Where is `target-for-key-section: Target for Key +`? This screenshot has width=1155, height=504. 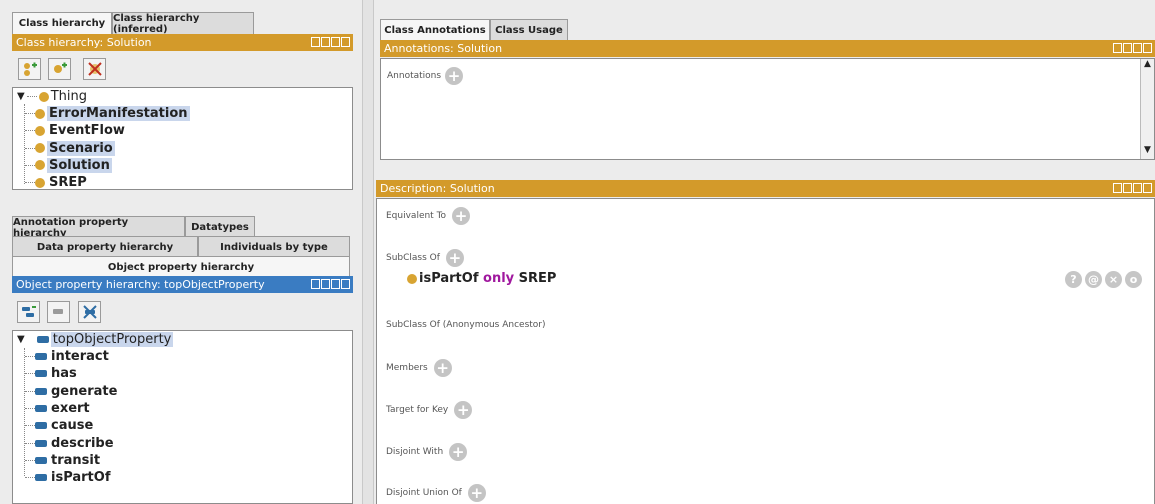 target-for-key-section: Target for Key + is located at coordinates (429, 410).